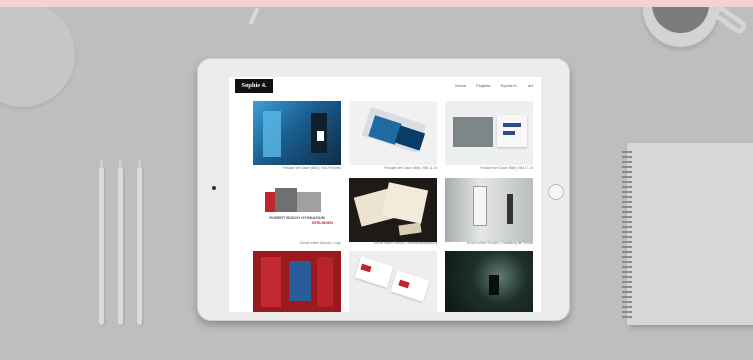 This screenshot has width=753, height=360. I want to click on notebook, so click(687, 234).